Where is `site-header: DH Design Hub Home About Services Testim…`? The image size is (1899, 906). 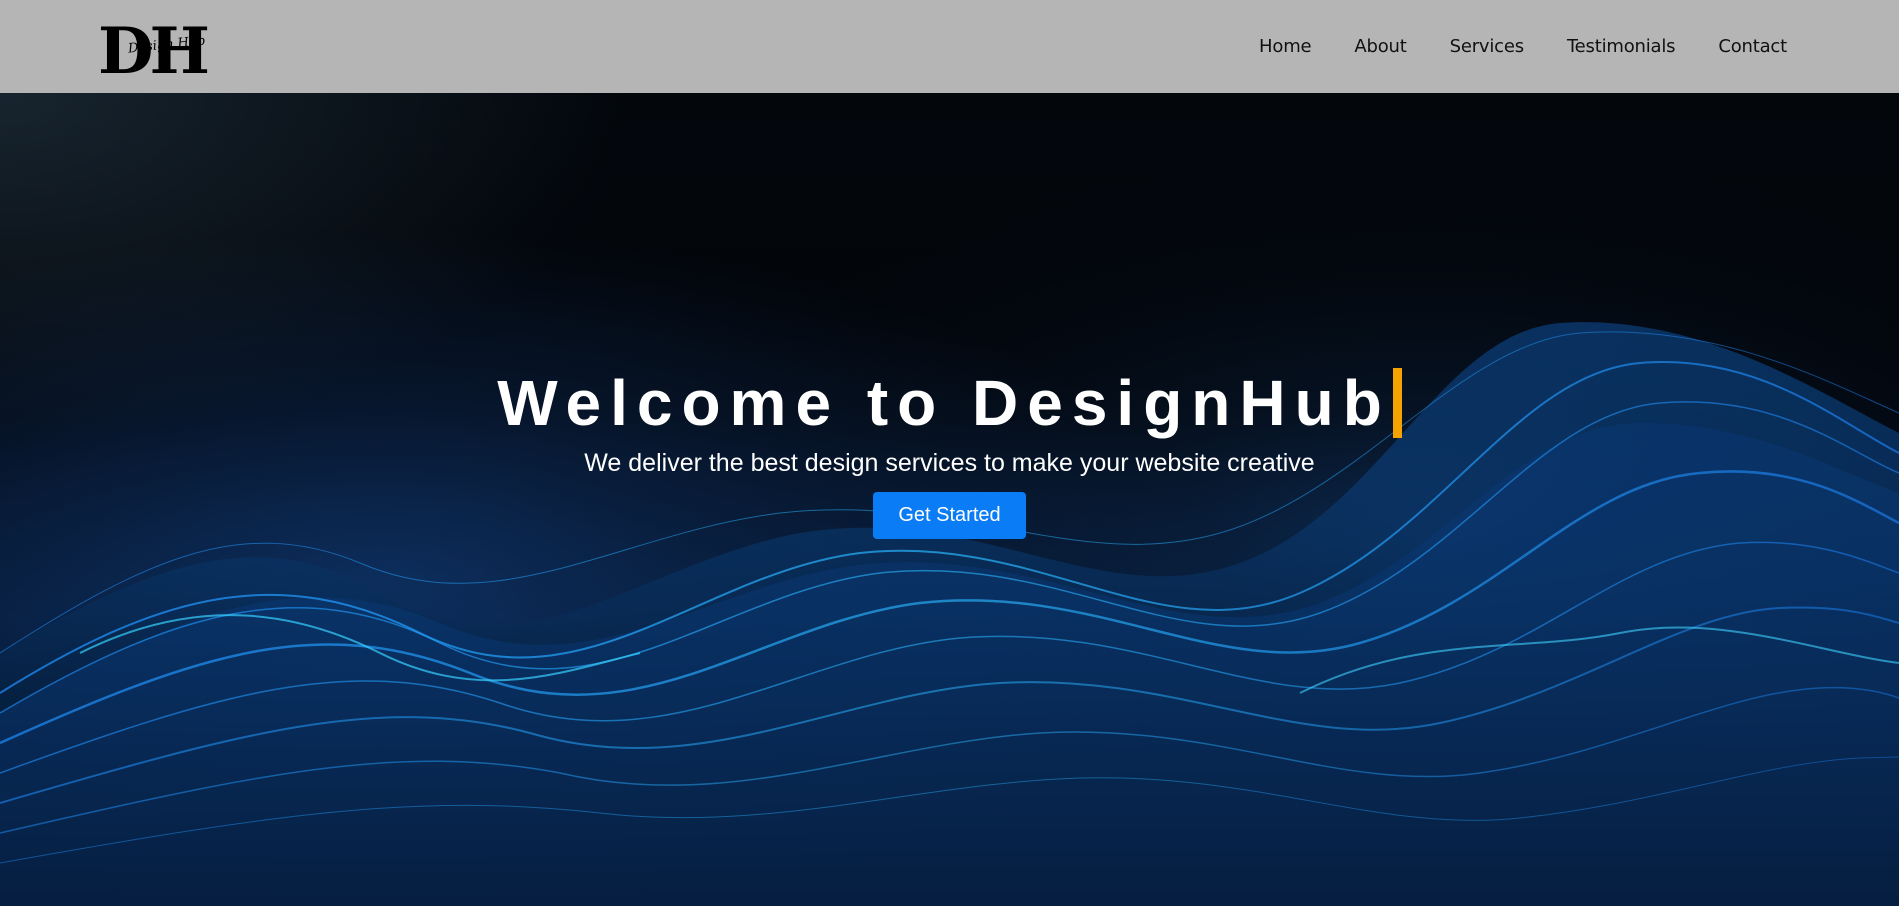 site-header: DH Design Hub Home About Services Testim… is located at coordinates (949, 46).